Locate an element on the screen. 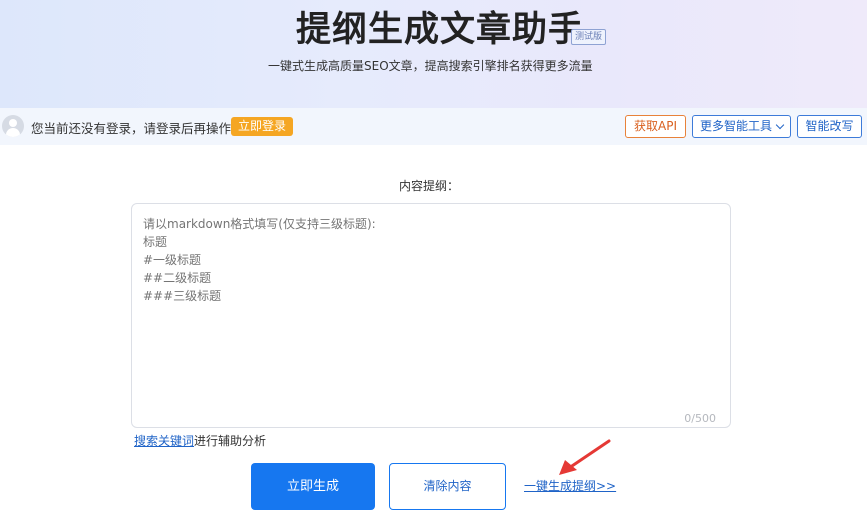 The image size is (867, 519). chevron-down-icon is located at coordinates (780, 125).